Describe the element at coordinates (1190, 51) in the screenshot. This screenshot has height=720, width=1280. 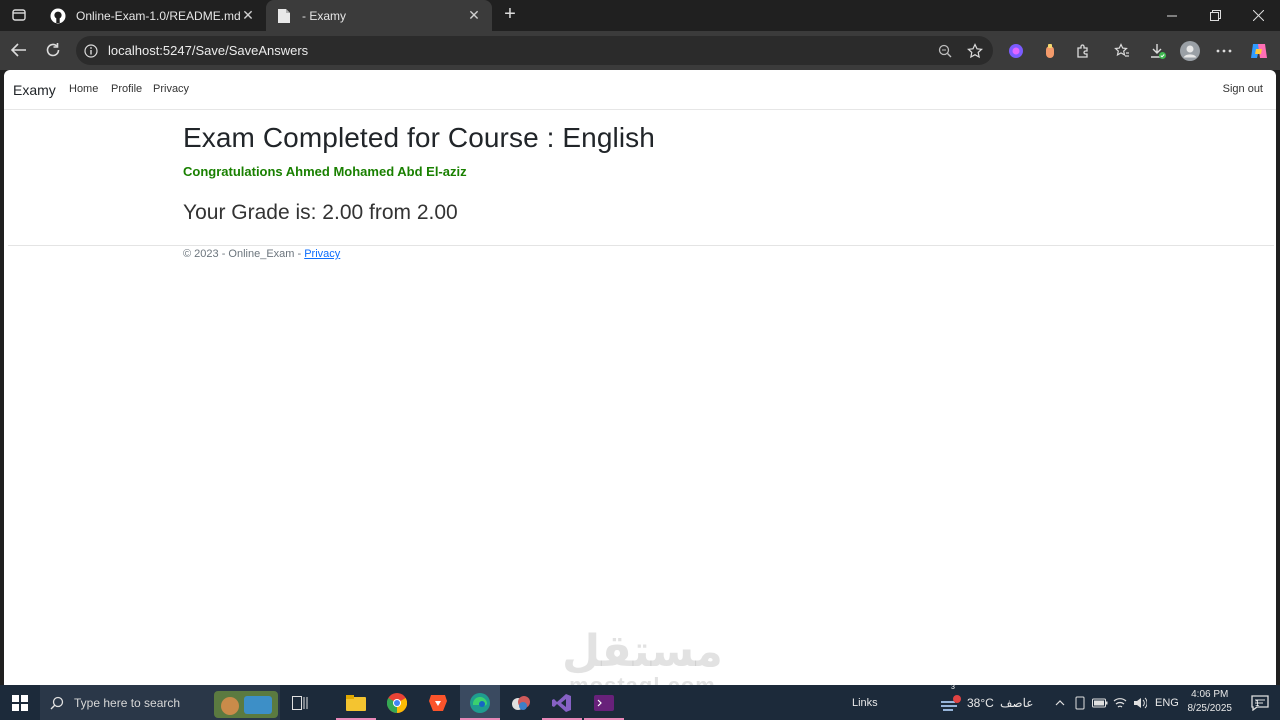
I see `profile-avatar-icon` at that location.